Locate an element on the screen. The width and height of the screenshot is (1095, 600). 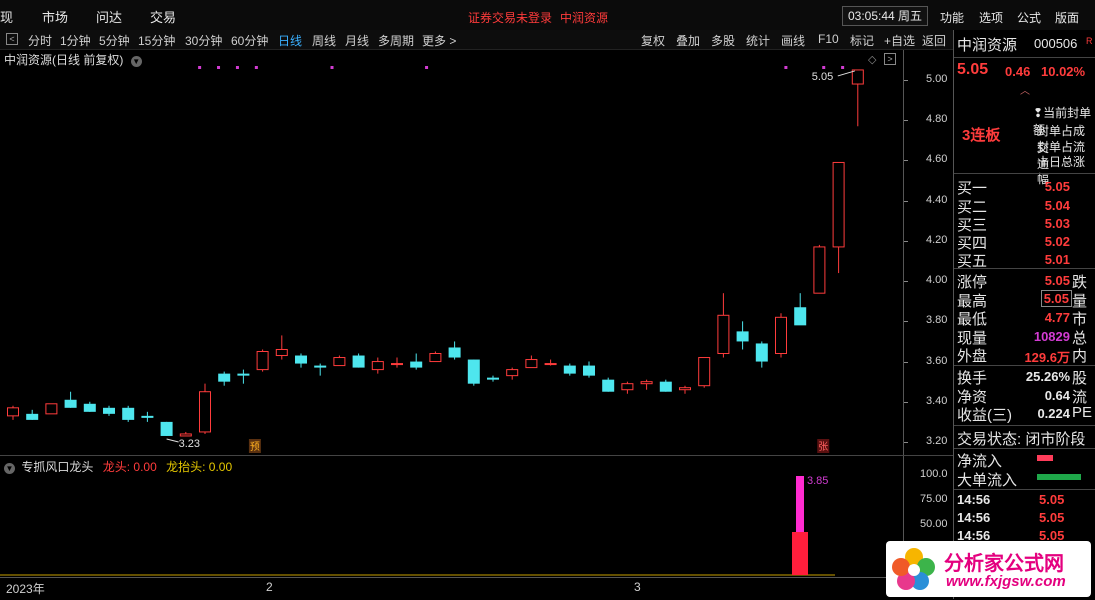
stat-value: 0.64 is located at coordinates (1057, 395).